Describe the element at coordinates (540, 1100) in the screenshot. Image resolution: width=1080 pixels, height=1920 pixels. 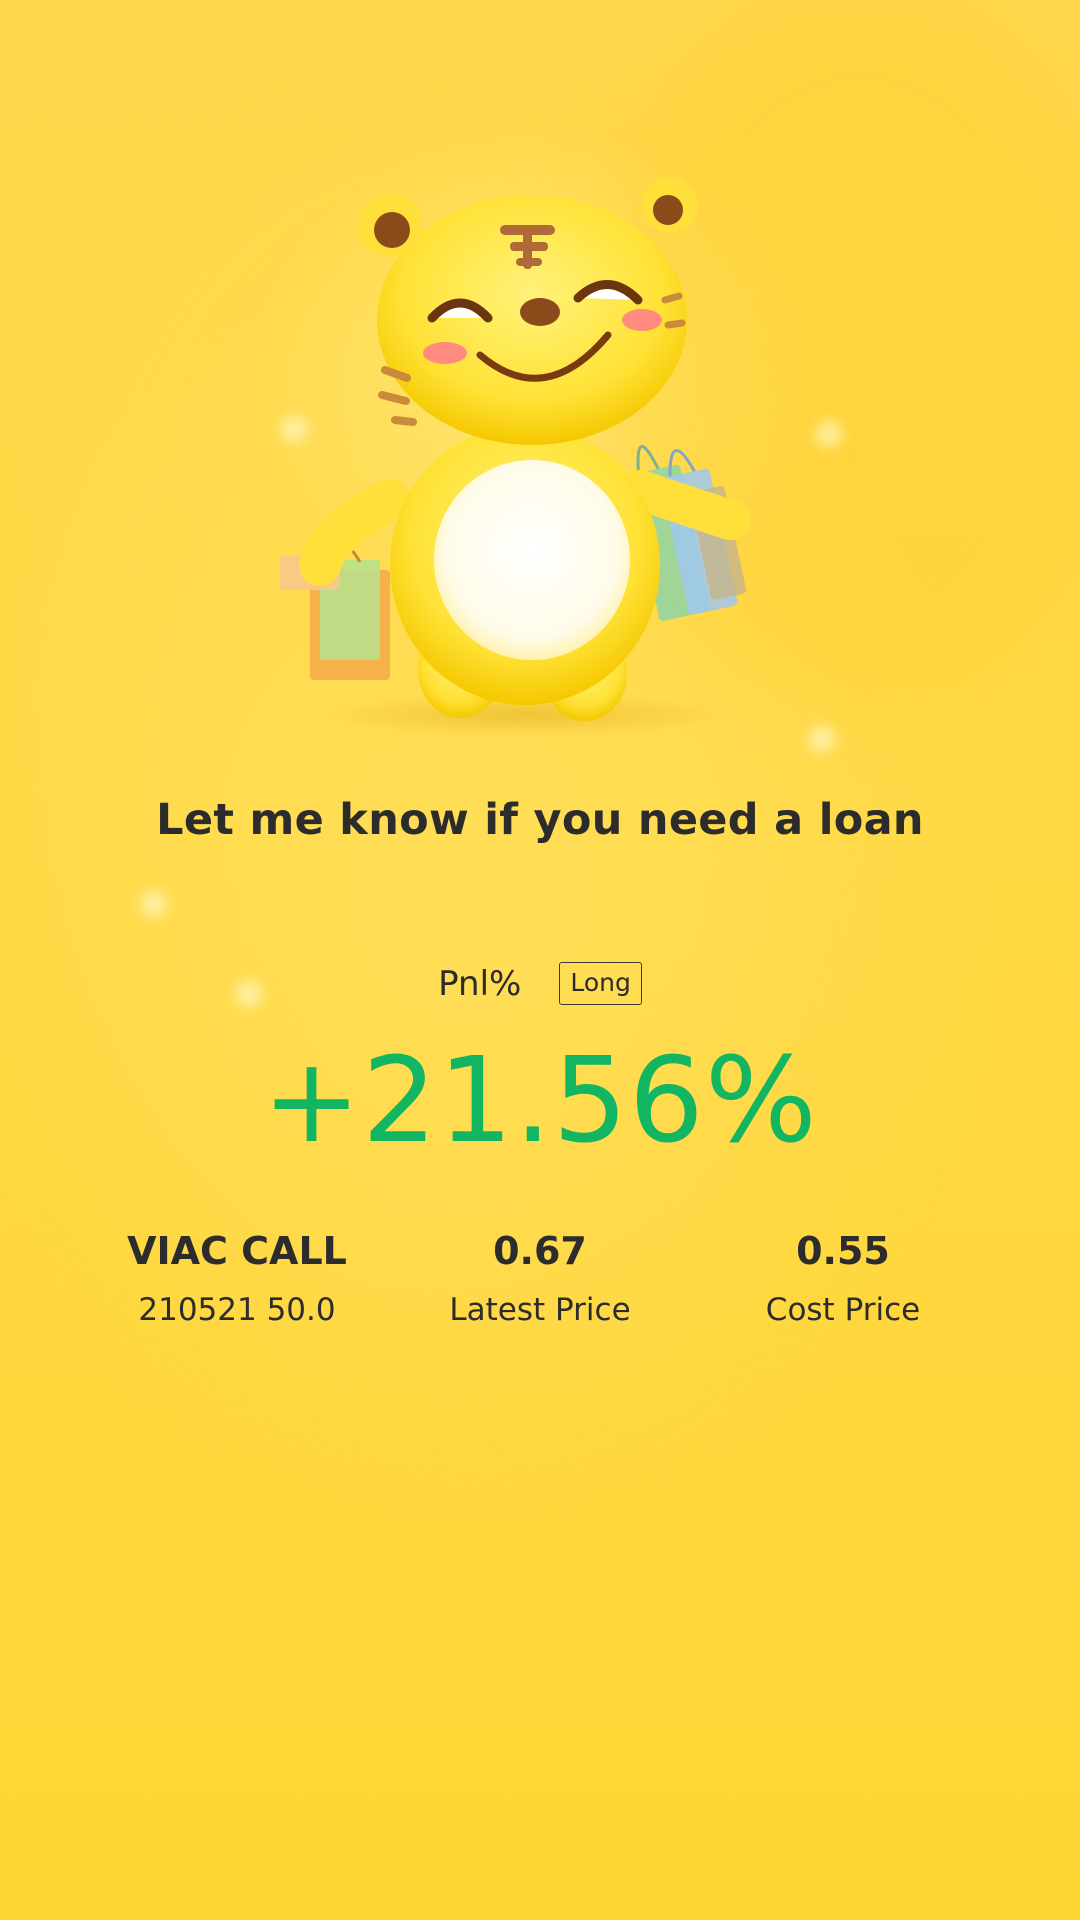
I see `pnl-percent-value: +21.56%` at that location.